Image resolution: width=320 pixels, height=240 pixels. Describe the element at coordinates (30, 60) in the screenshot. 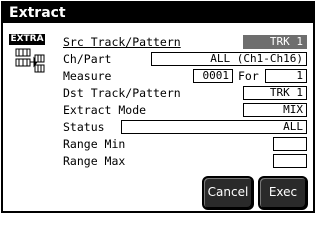

I see `extract-icon` at that location.